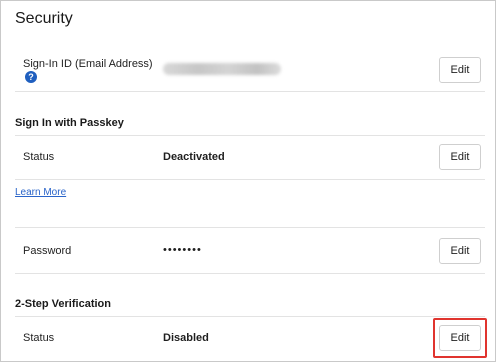  What do you see at coordinates (69, 123) in the screenshot?
I see `passkey-section-heading: Sign In with Passkey` at bounding box center [69, 123].